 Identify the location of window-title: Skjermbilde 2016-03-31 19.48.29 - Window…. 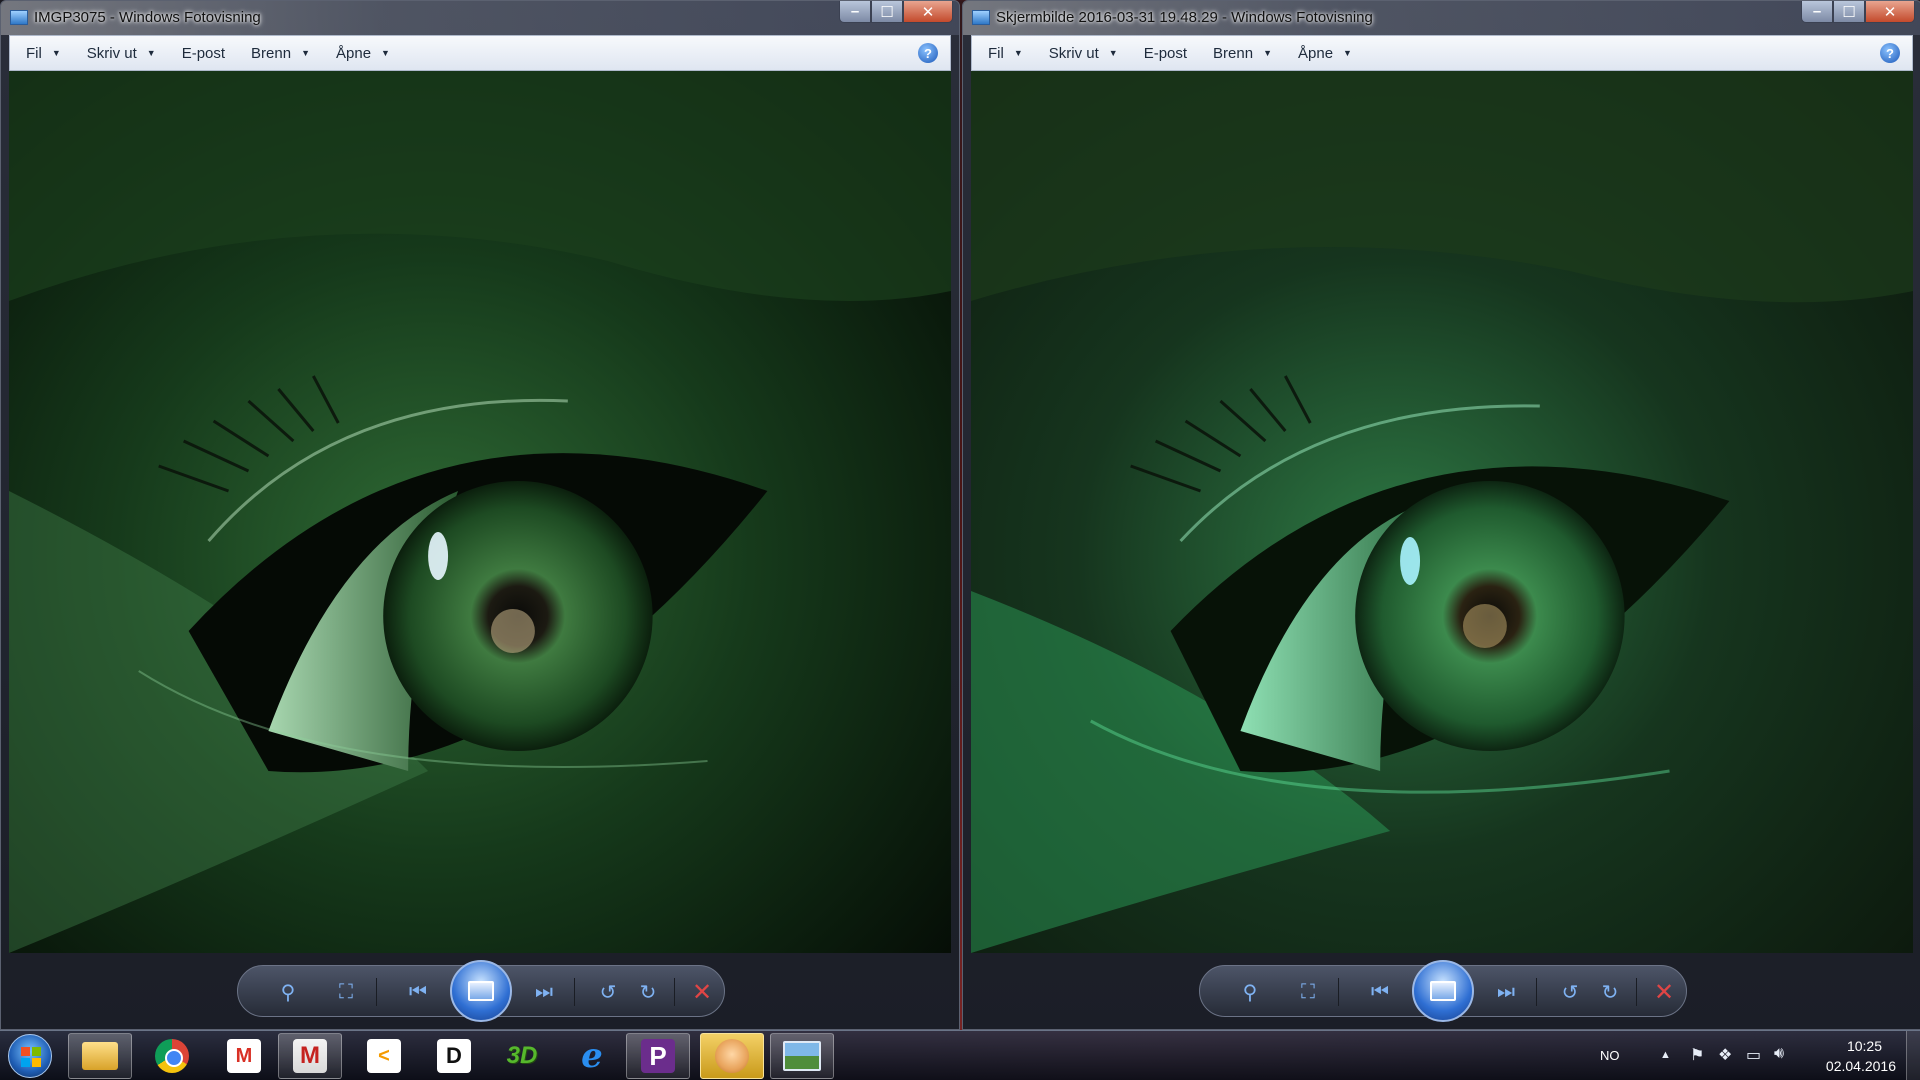
(1184, 17).